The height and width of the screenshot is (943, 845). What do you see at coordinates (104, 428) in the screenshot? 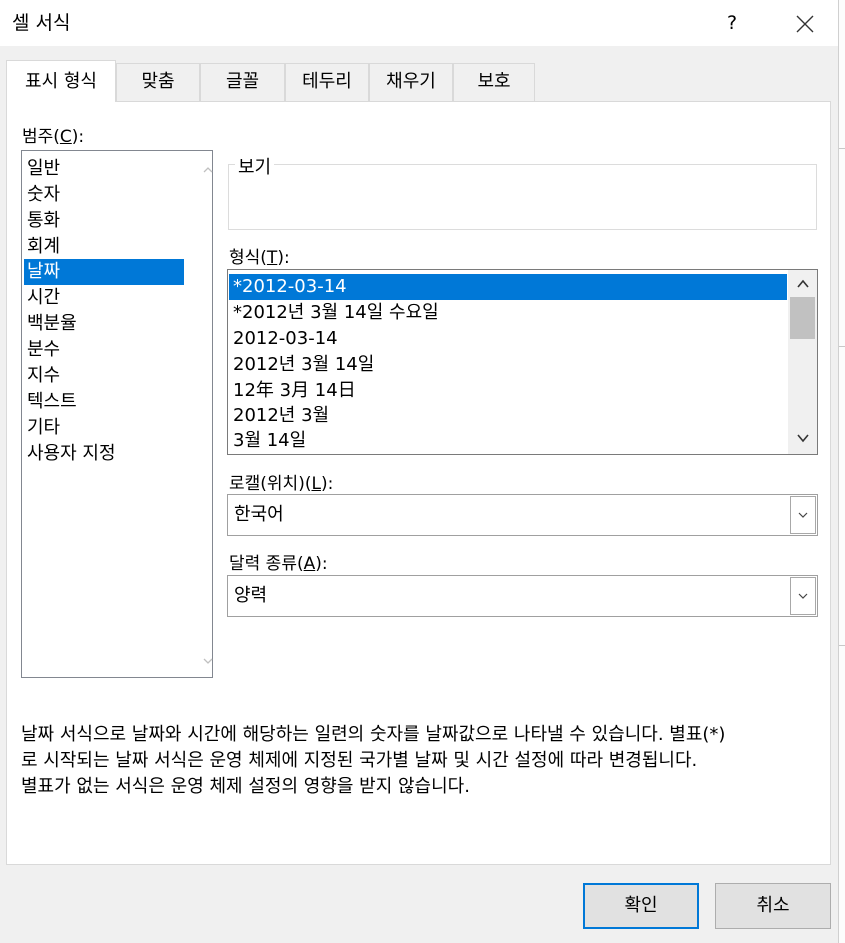
I see `category-item: 기타` at bounding box center [104, 428].